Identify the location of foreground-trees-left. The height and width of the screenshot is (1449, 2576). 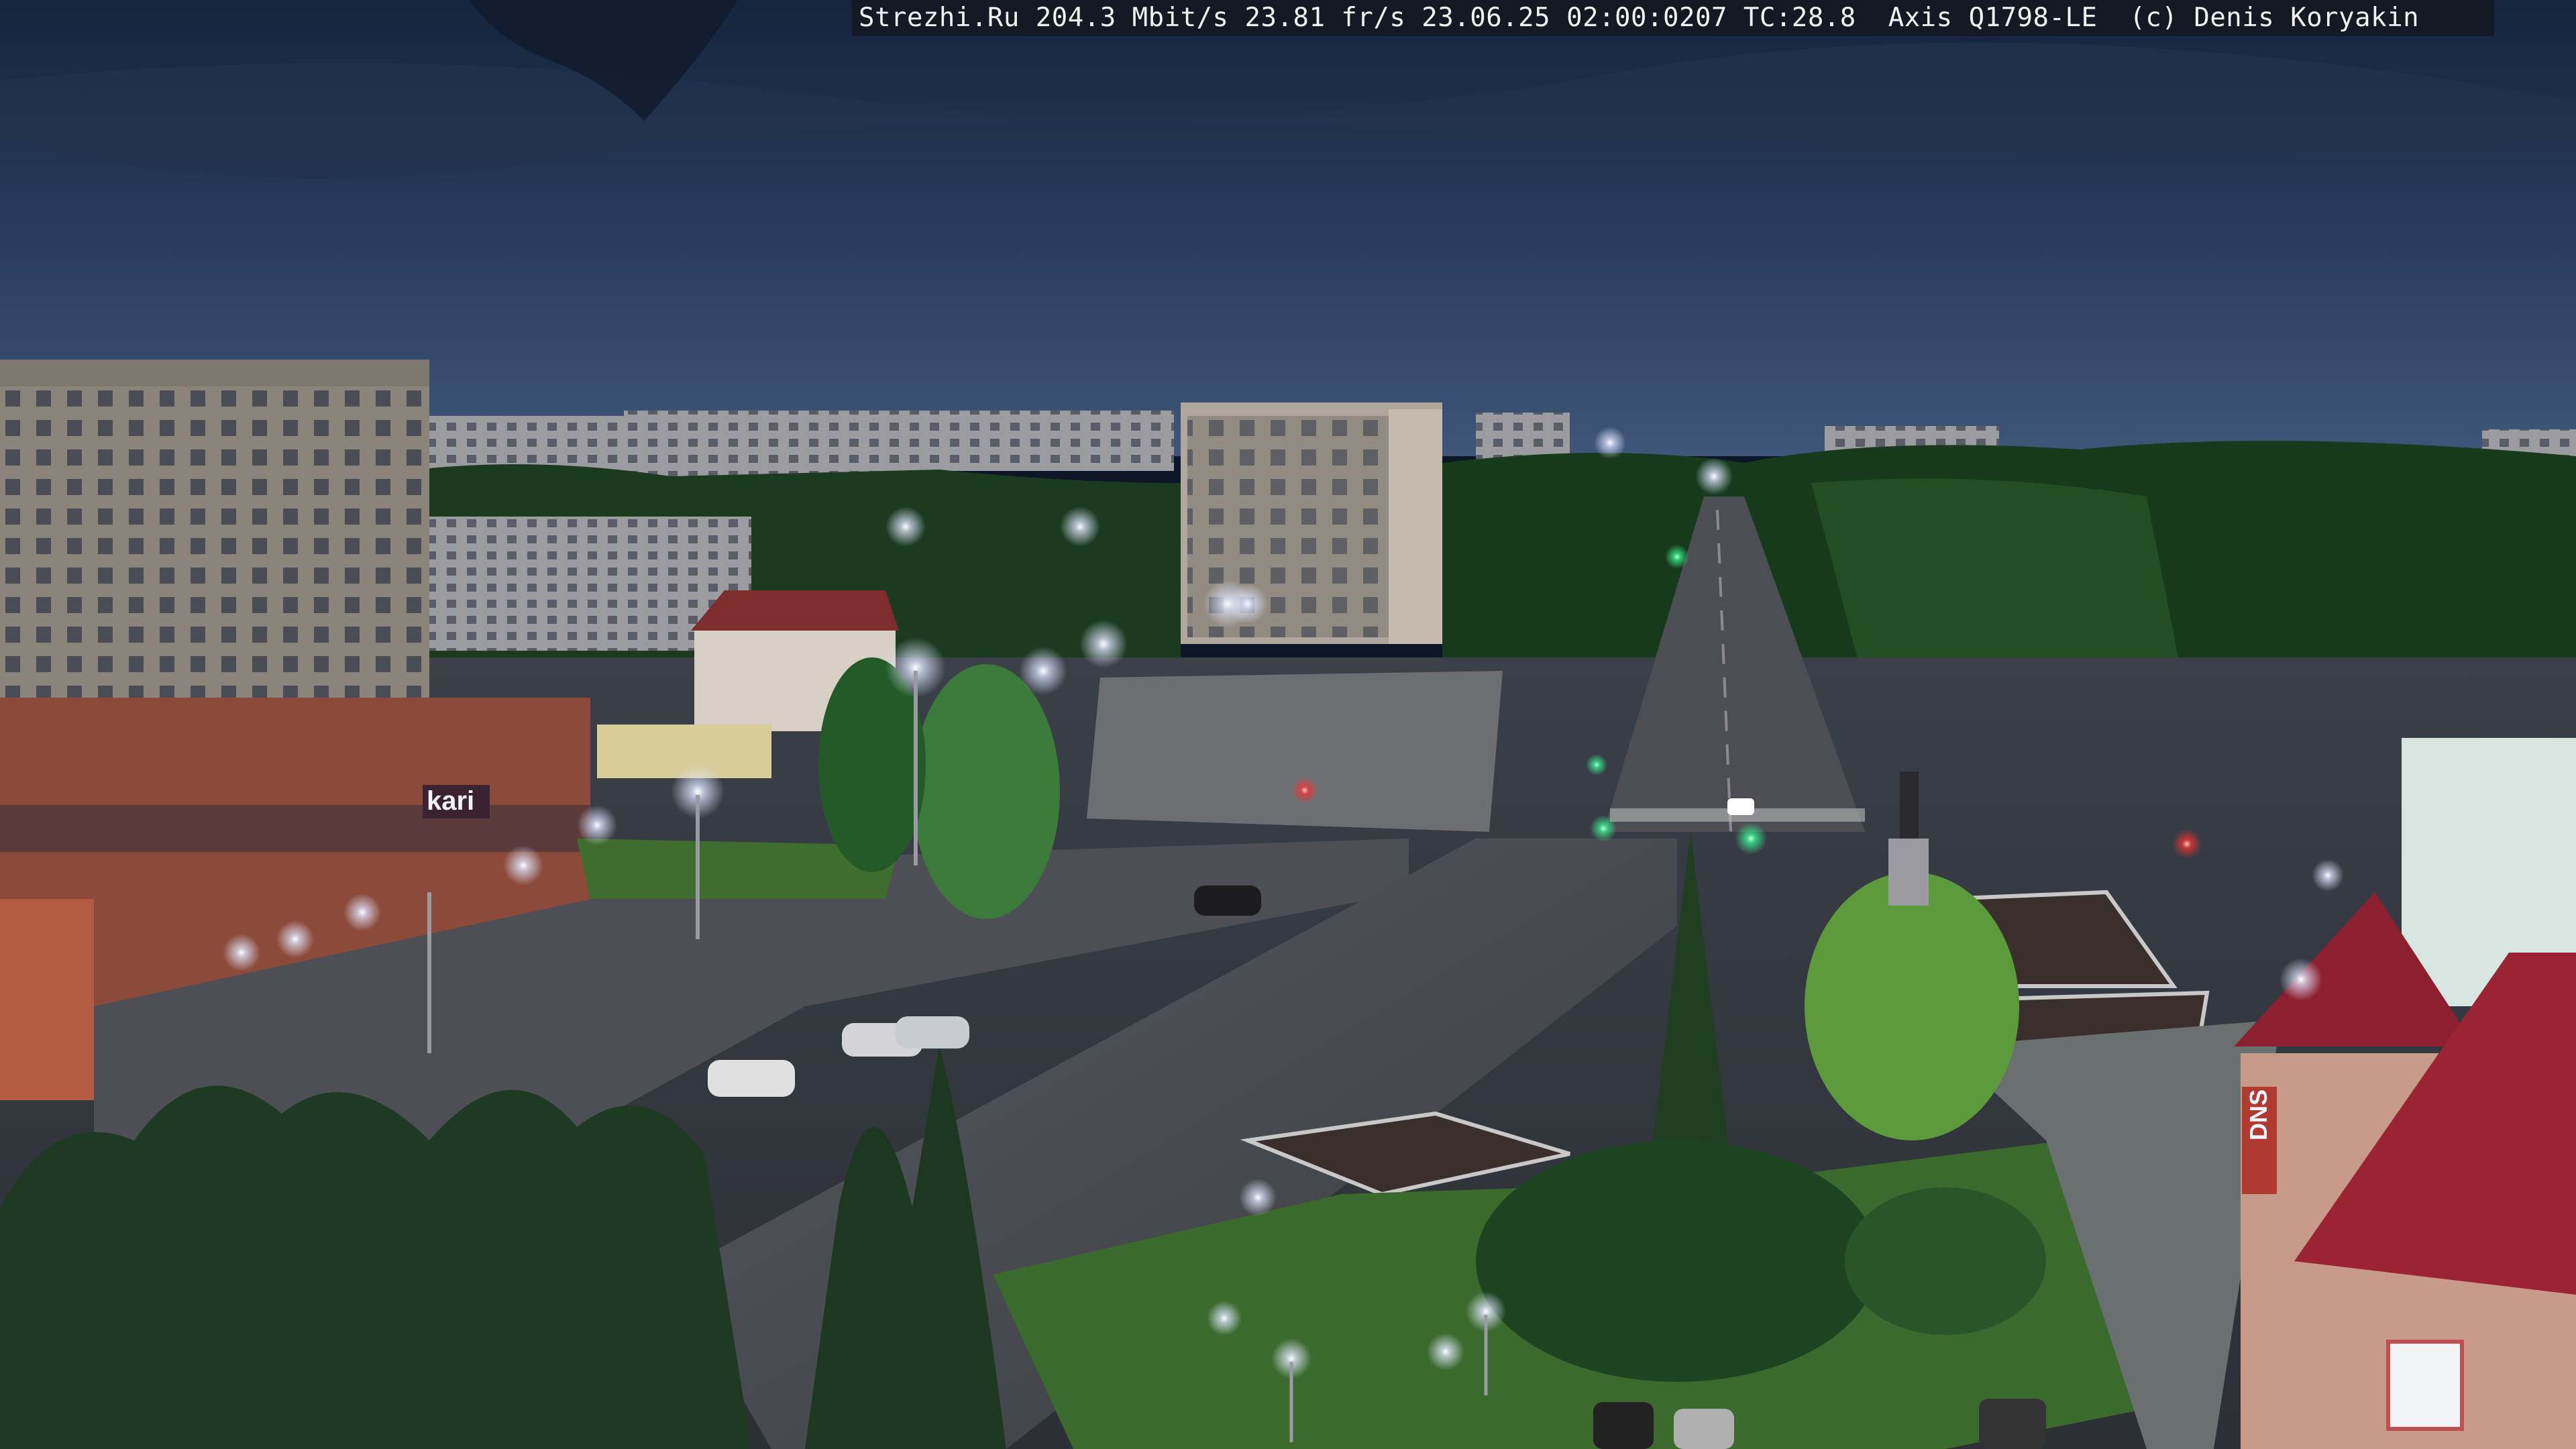
(375, 1267).